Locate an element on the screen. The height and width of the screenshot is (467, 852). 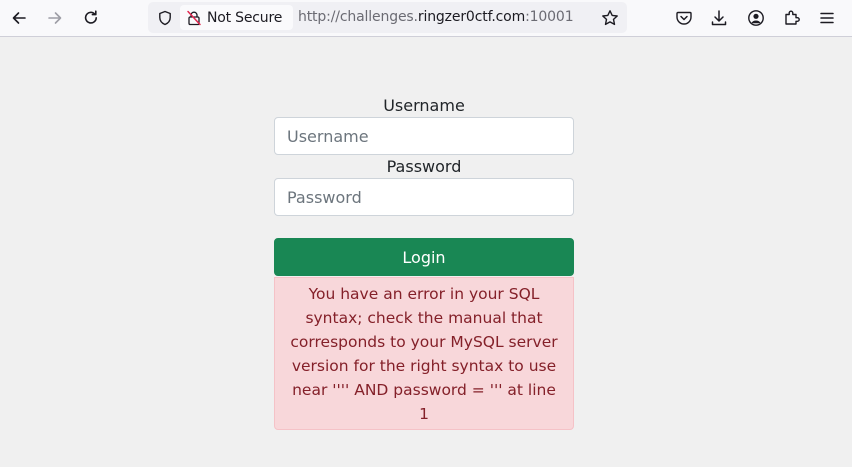
bookmark-star-icon is located at coordinates (610, 18).